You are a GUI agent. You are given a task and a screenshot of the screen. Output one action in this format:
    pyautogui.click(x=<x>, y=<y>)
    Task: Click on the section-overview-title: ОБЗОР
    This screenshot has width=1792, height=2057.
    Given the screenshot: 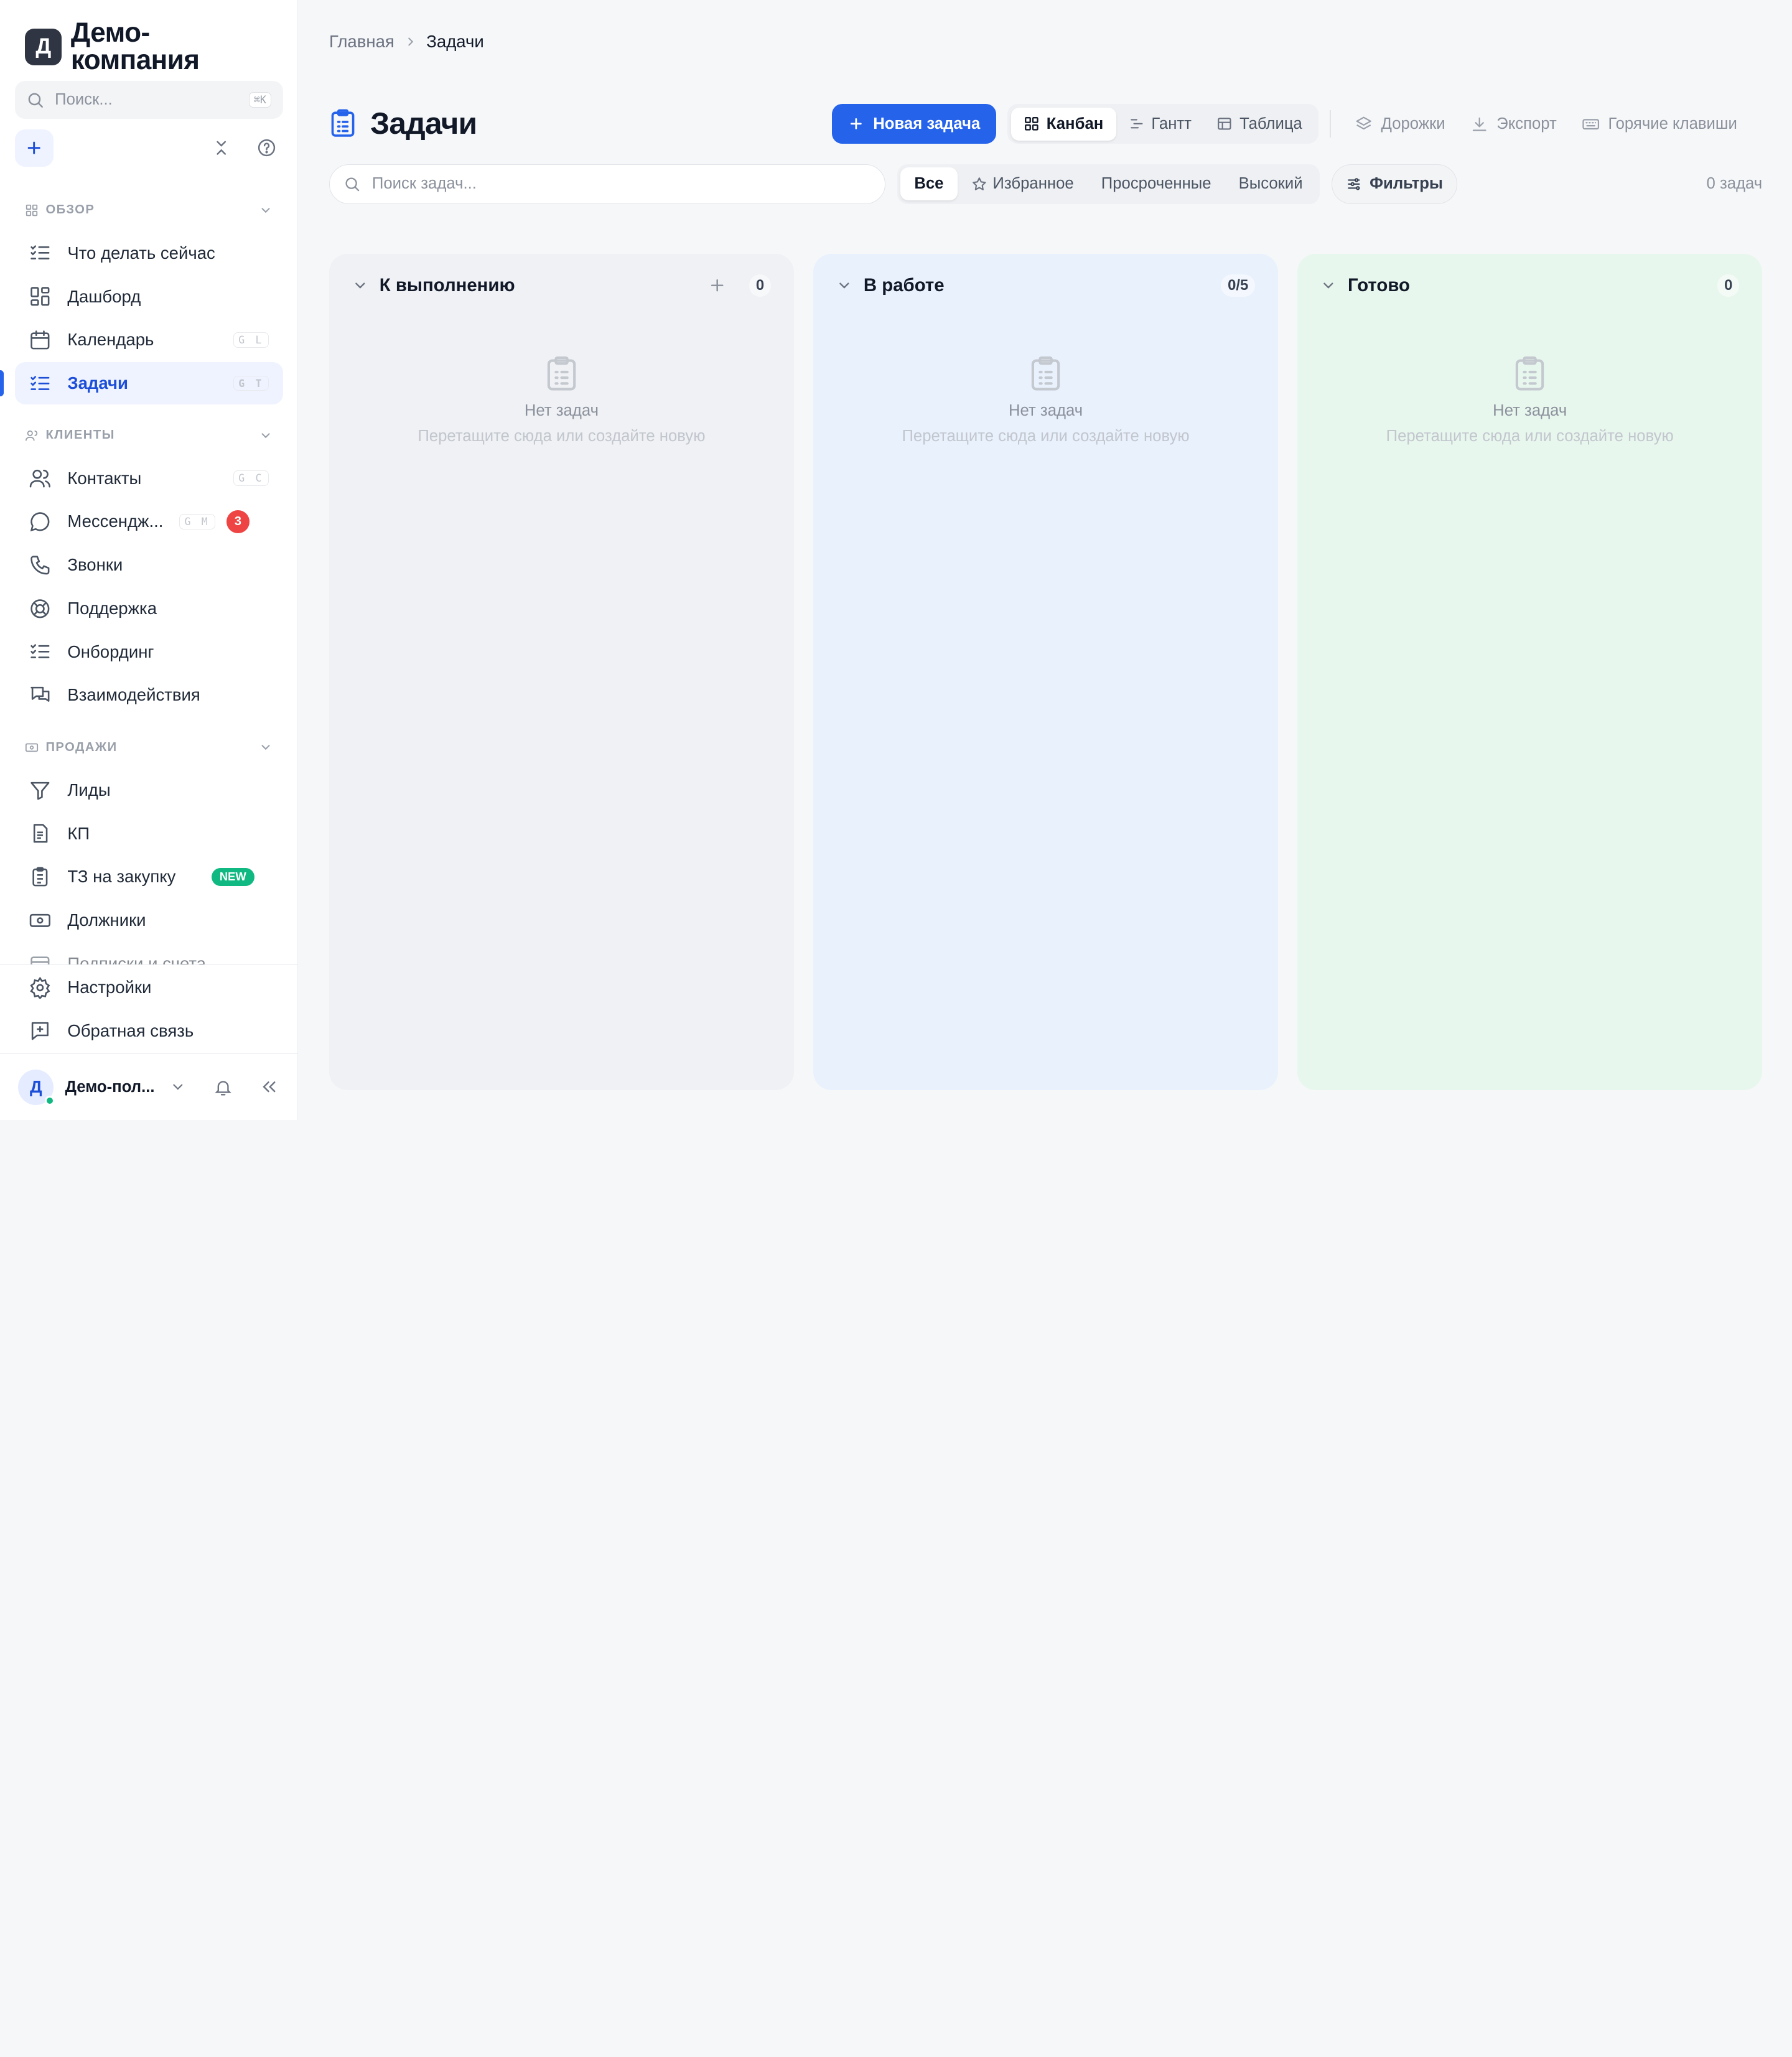 What is the action you would take?
    pyautogui.click(x=149, y=210)
    